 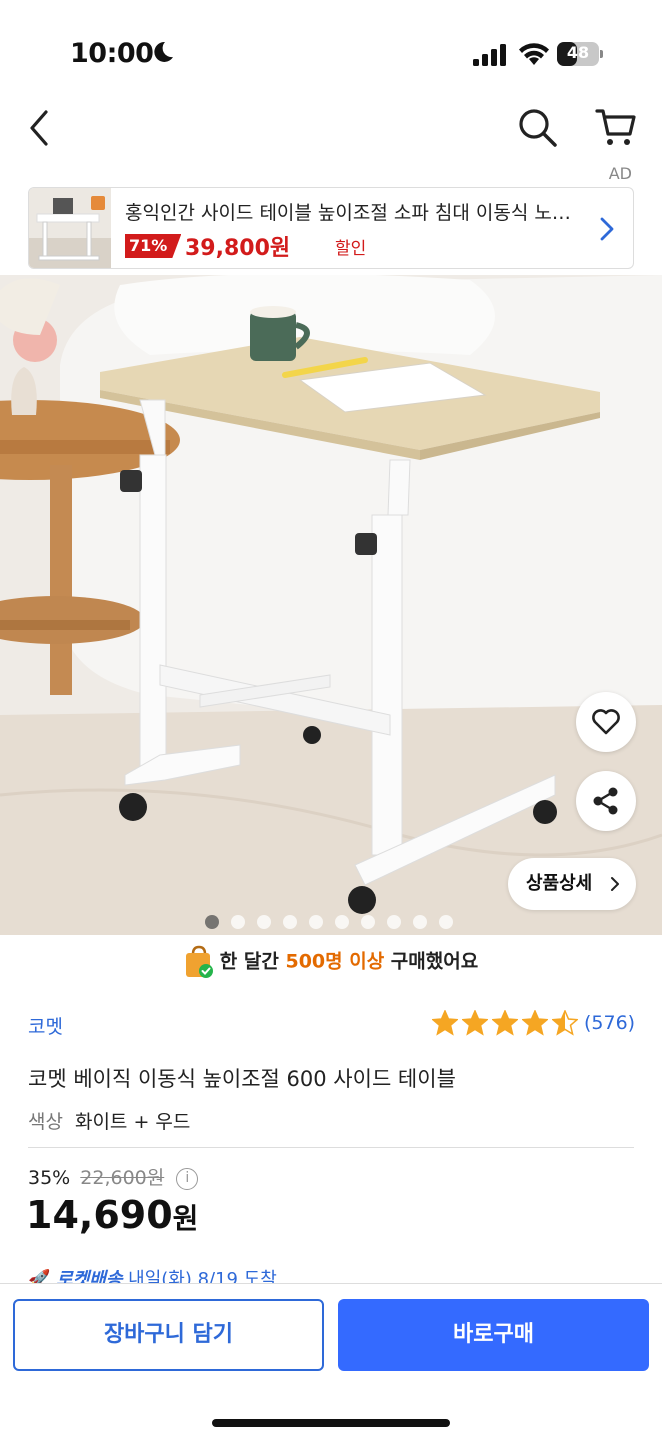 I want to click on product-detail-label: 상품상세, so click(x=559, y=883).